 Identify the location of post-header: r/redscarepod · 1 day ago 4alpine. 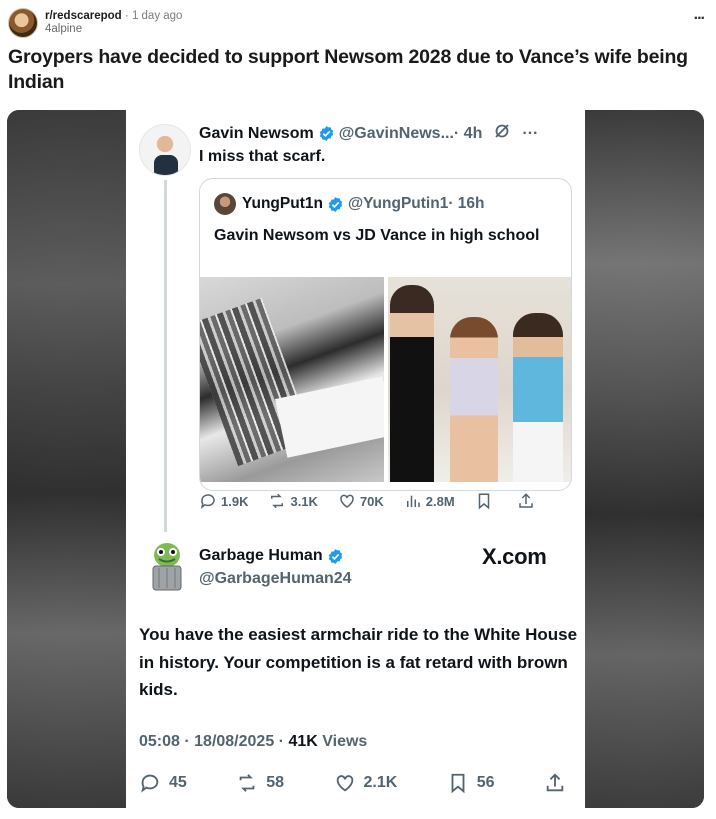
(95, 23).